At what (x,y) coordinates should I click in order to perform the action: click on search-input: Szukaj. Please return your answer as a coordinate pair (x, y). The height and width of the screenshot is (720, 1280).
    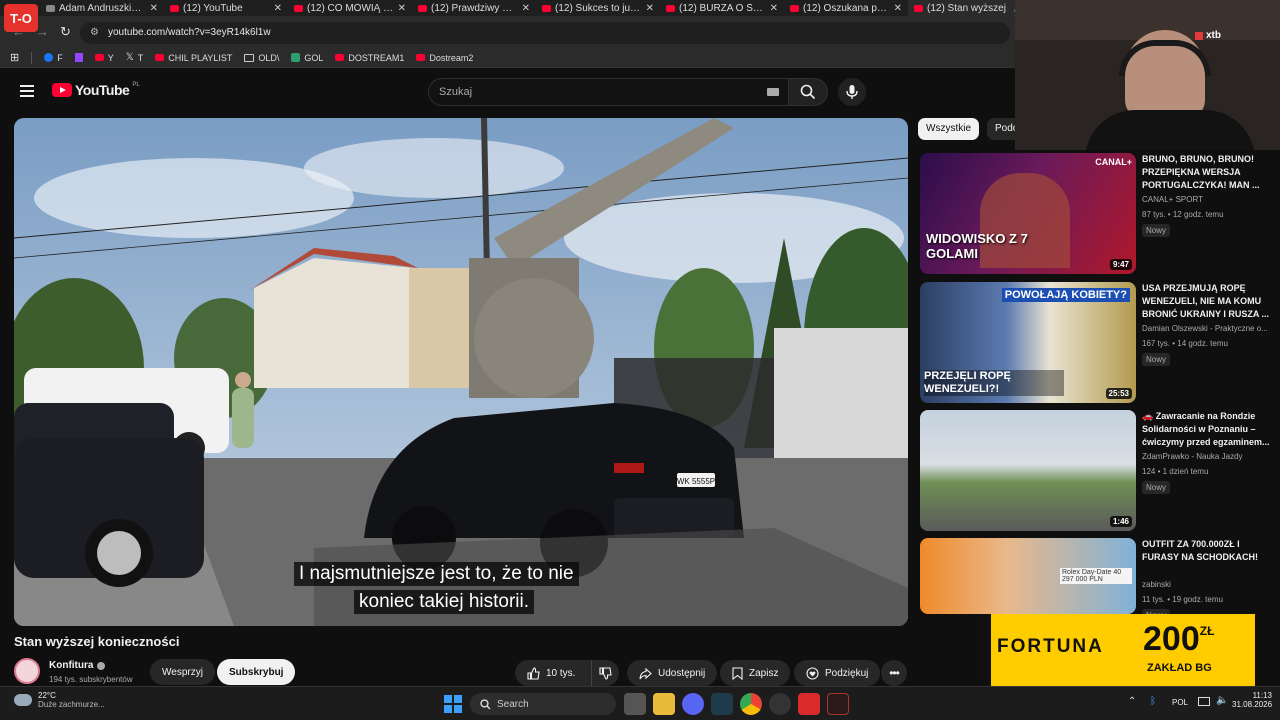
    Looking at the image, I should click on (609, 92).